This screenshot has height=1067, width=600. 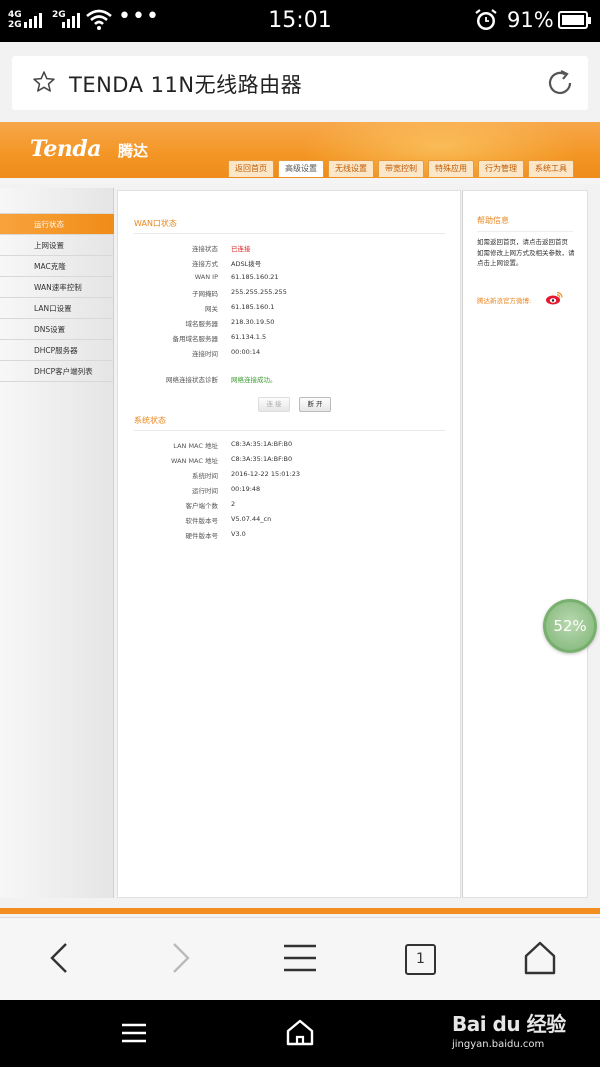 I want to click on help-title: 帮助信息, so click(x=493, y=220).